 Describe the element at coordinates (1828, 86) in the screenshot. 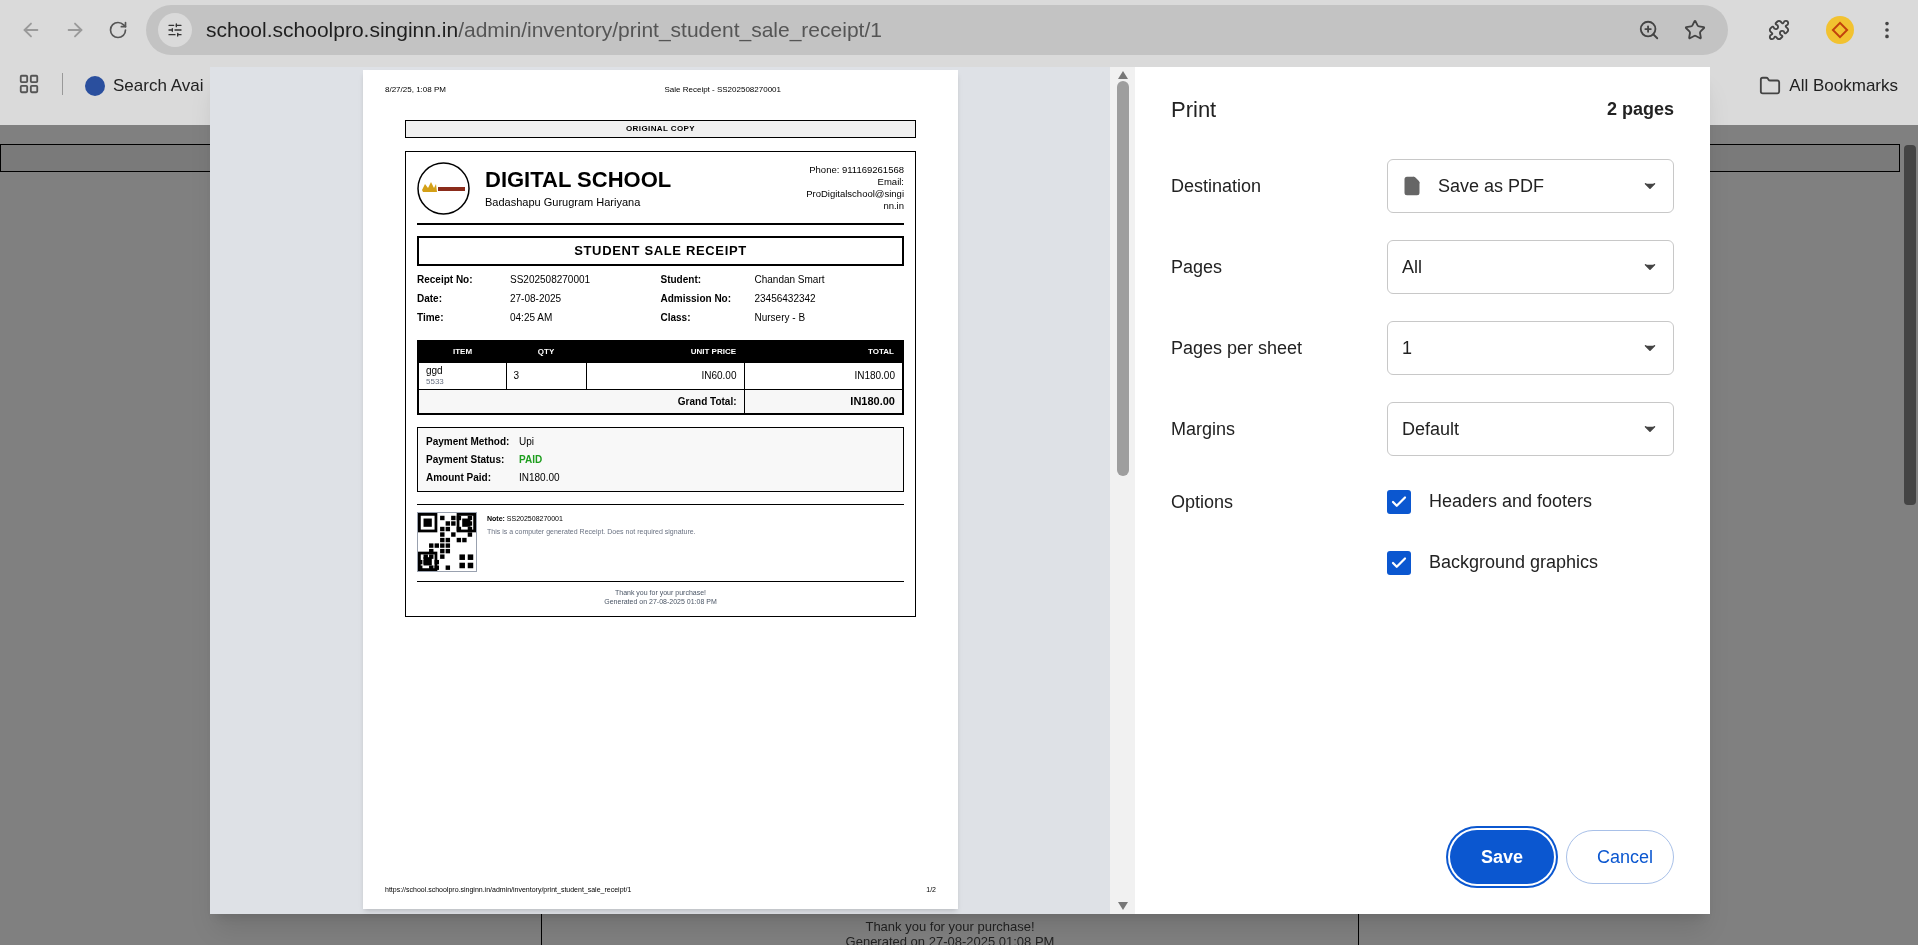

I see `all-bookmarks-link: All Bookmarks` at that location.